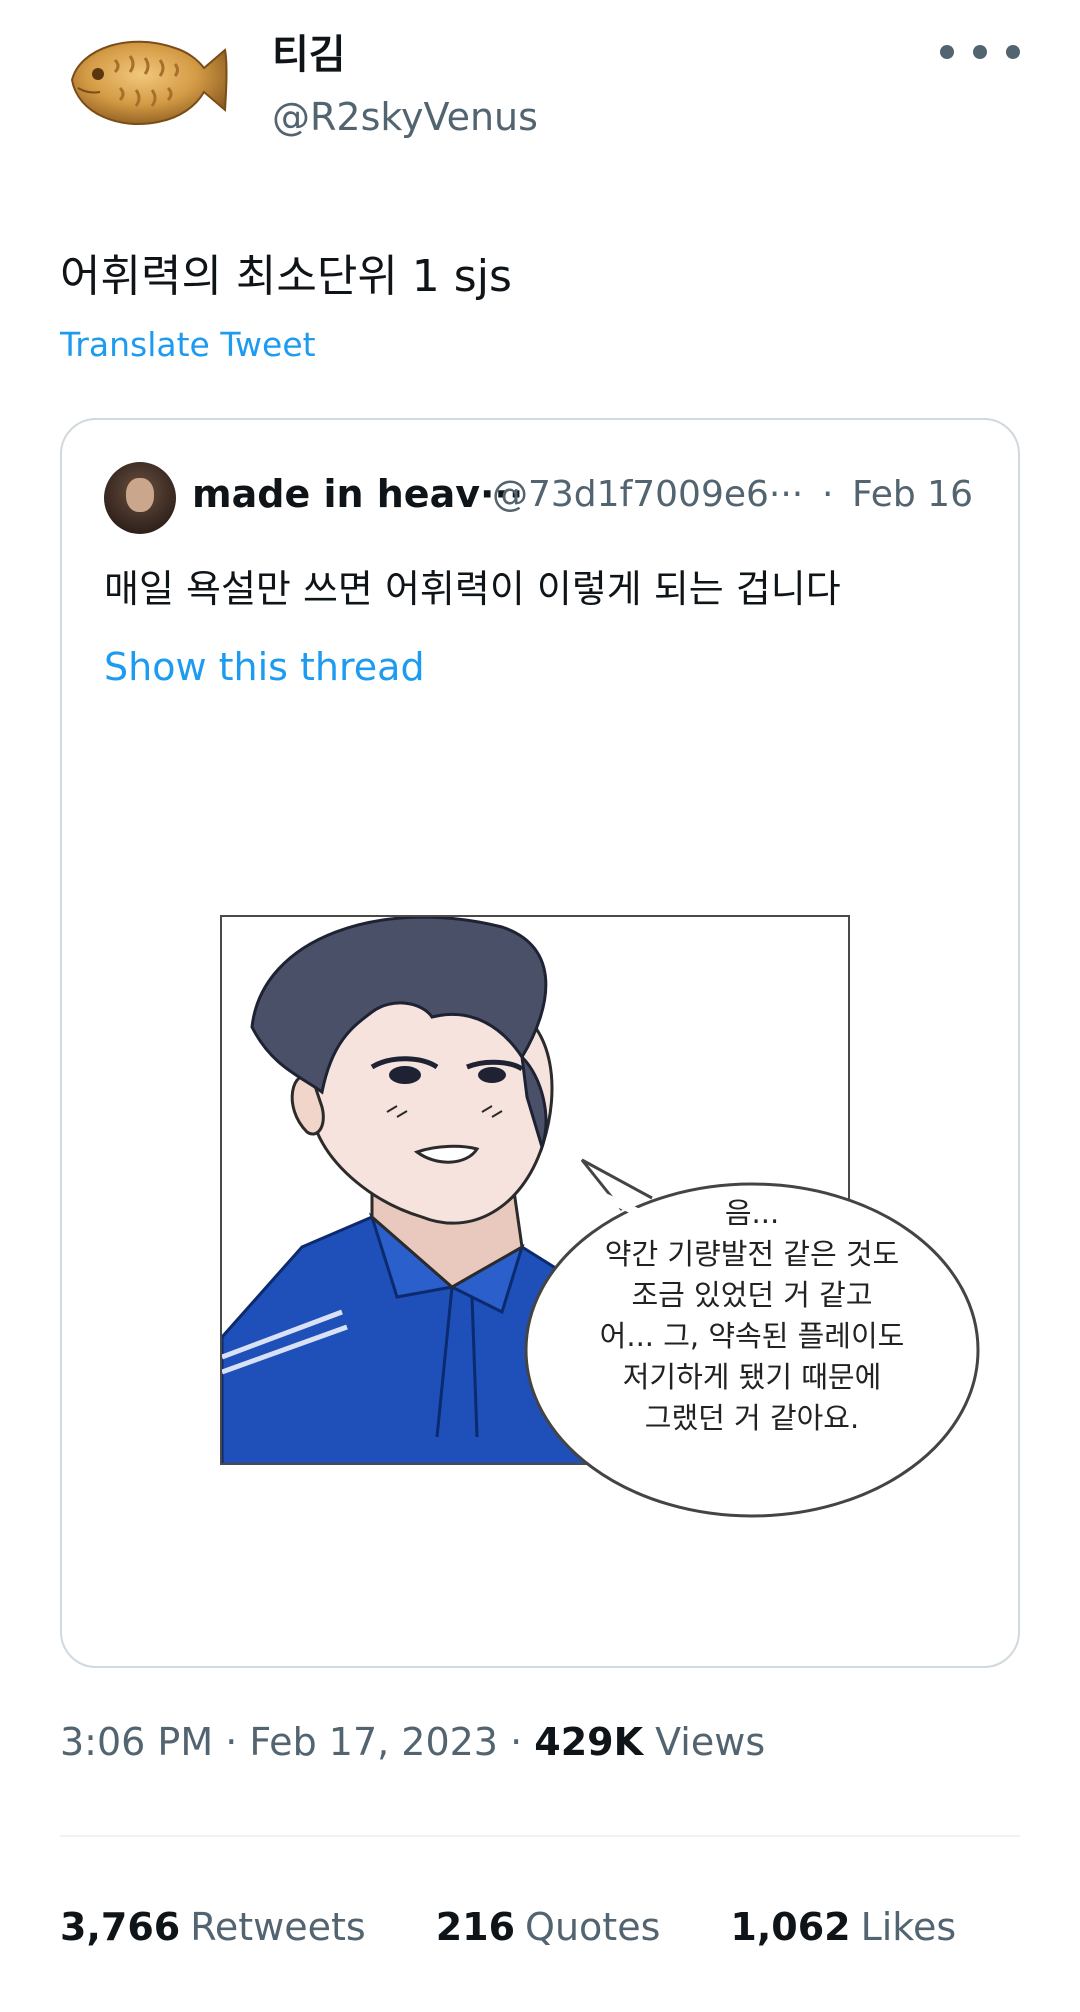 Image resolution: width=1080 pixels, height=2012 pixels. What do you see at coordinates (752, 1418) in the screenshot?
I see `bubble-line: 그랬던 거 같아요.` at bounding box center [752, 1418].